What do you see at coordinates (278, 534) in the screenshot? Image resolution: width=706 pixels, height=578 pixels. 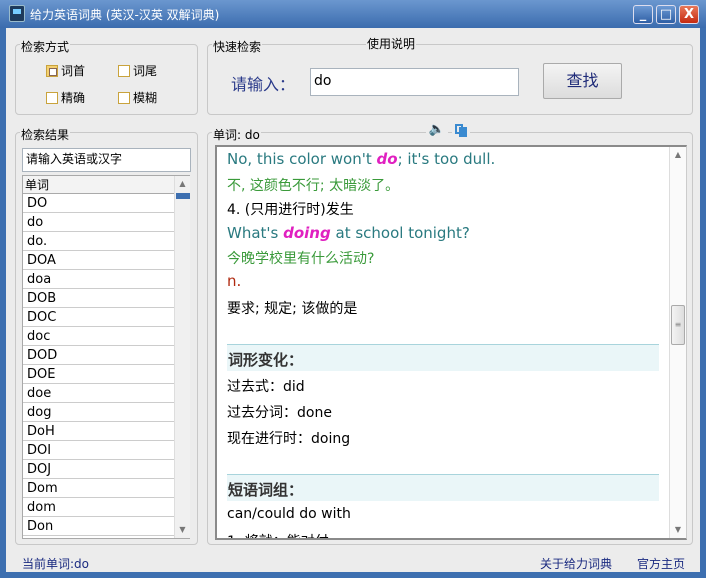 I see `phrase-definition: 1. 将就；能对付` at bounding box center [278, 534].